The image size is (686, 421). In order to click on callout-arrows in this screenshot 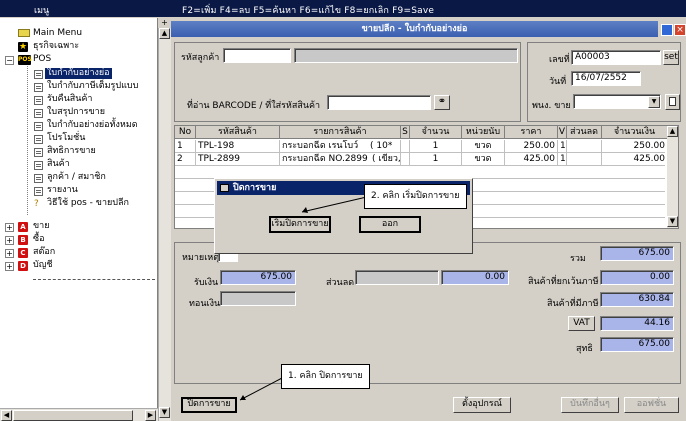, I will do `click(305, 298)`.